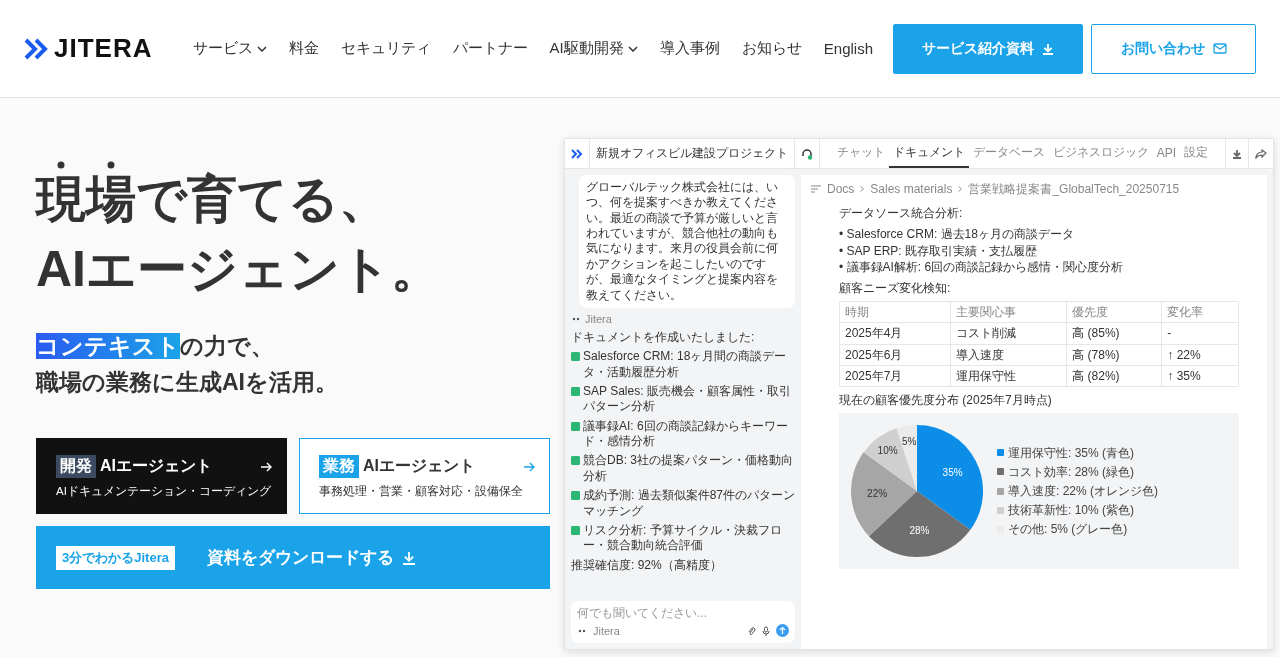 Image resolution: width=1280 pixels, height=657 pixels. Describe the element at coordinates (982, 266) in the screenshot. I see `list-item: • 議事録AI解析: 6回の商談記録から感情・関心度分析` at that location.